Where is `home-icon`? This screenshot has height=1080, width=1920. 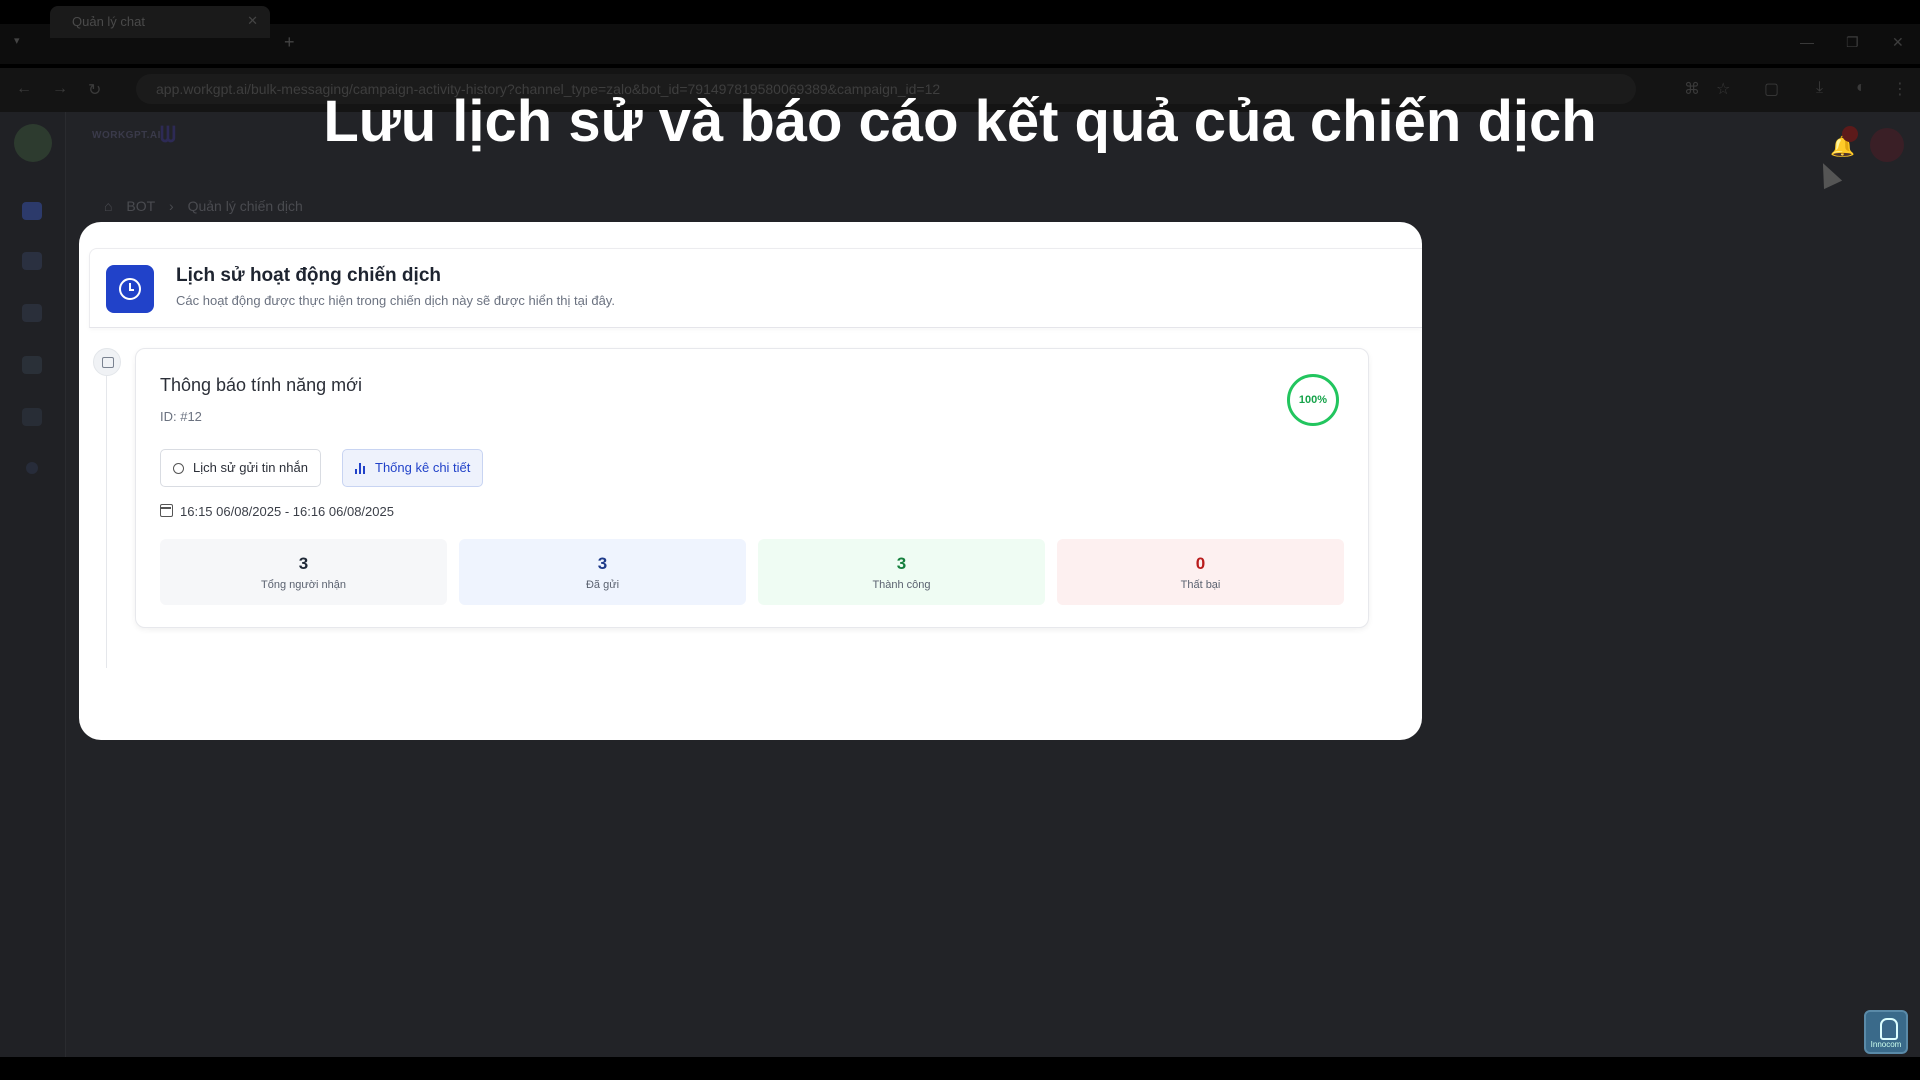
home-icon is located at coordinates (32, 211).